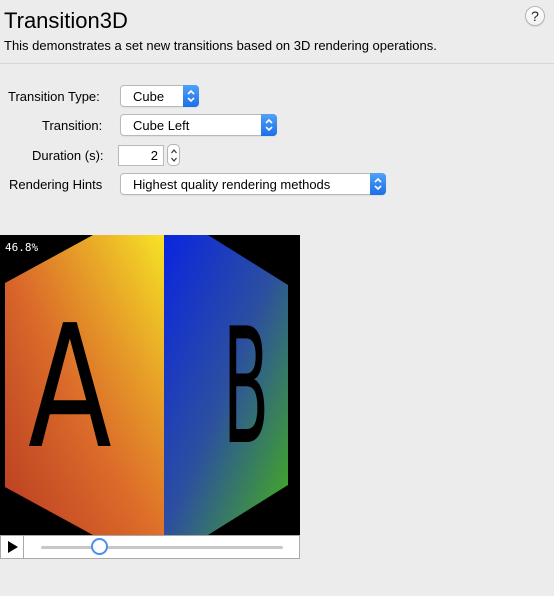  What do you see at coordinates (54, 96) in the screenshot?
I see `transition-type-label: Transition Type:` at bounding box center [54, 96].